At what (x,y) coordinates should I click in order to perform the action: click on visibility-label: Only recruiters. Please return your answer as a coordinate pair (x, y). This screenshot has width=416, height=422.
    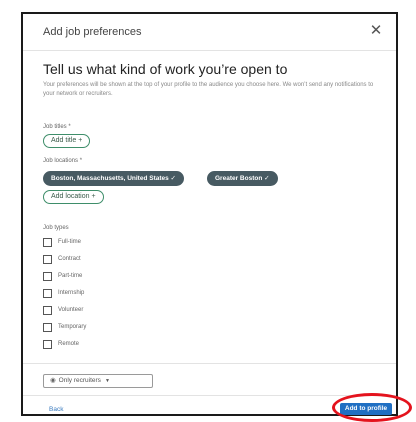
    Looking at the image, I should click on (79, 380).